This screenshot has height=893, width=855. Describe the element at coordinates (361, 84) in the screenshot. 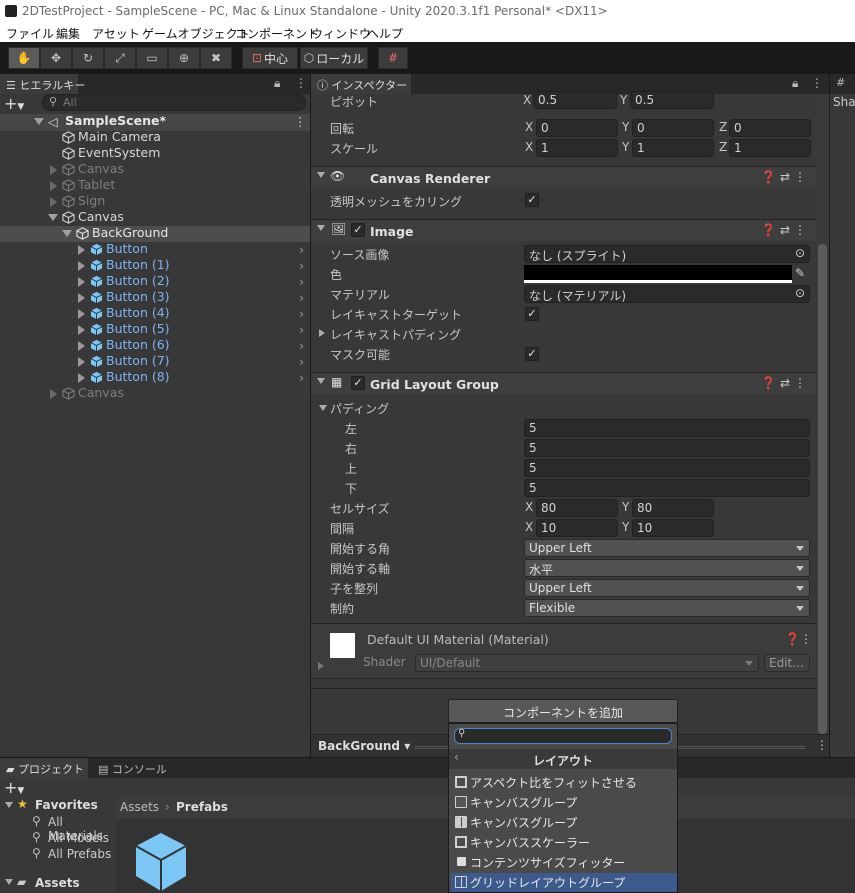

I see `tab-inspector: ⓘ インスペクター` at that location.